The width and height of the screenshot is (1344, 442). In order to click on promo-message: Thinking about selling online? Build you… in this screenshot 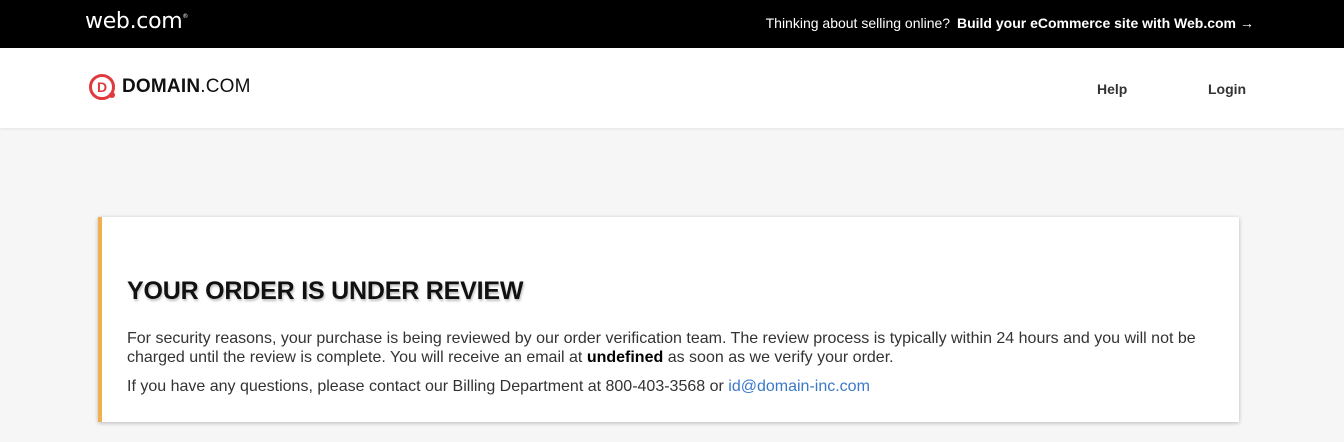, I will do `click(1010, 23)`.